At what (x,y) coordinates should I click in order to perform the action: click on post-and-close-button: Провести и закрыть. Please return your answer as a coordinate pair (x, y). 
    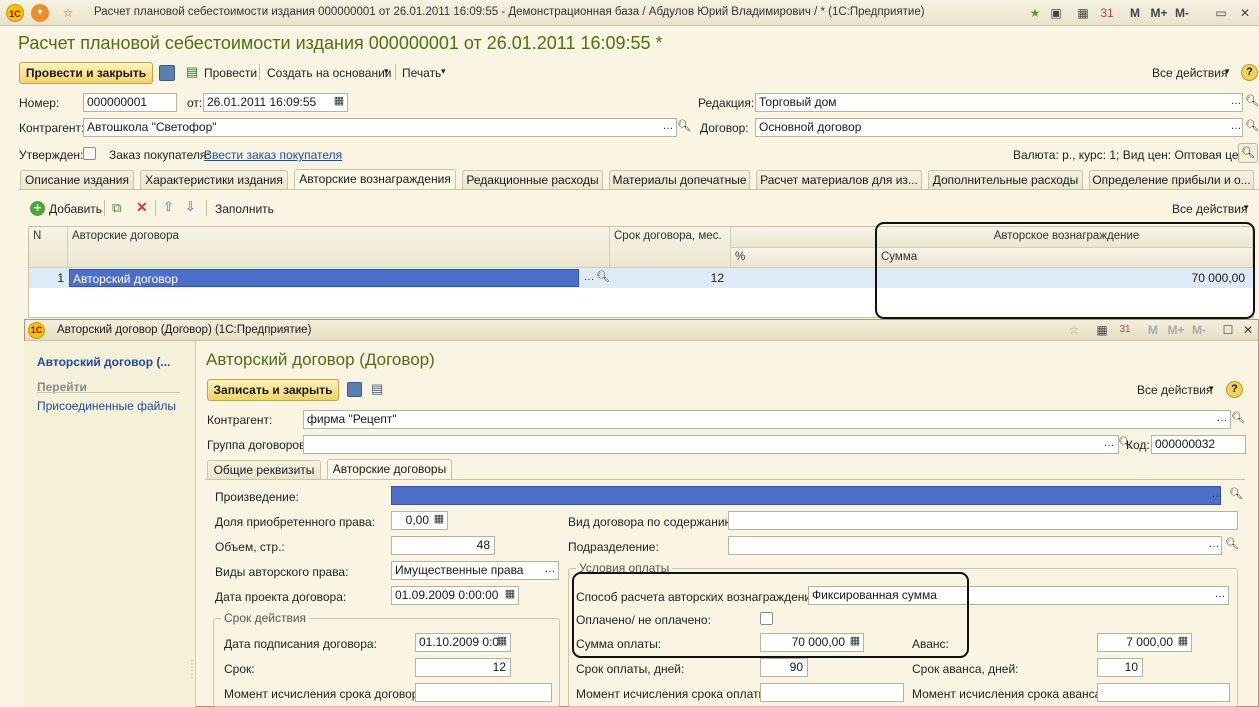
    Looking at the image, I should click on (86, 73).